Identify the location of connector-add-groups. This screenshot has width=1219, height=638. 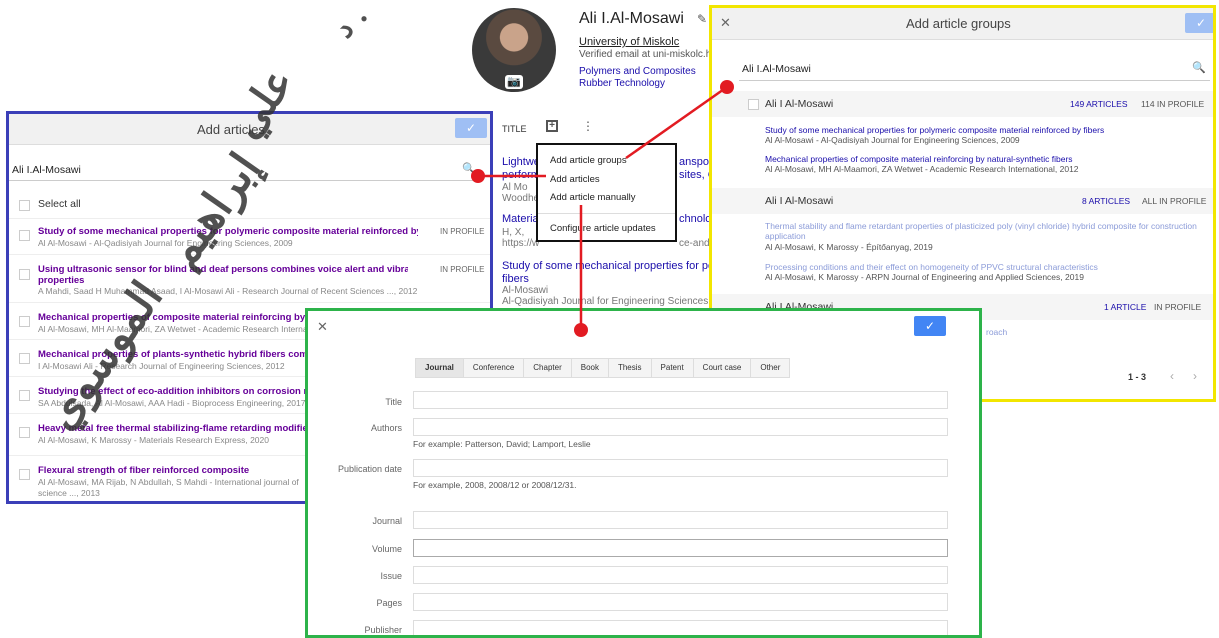
(676, 122).